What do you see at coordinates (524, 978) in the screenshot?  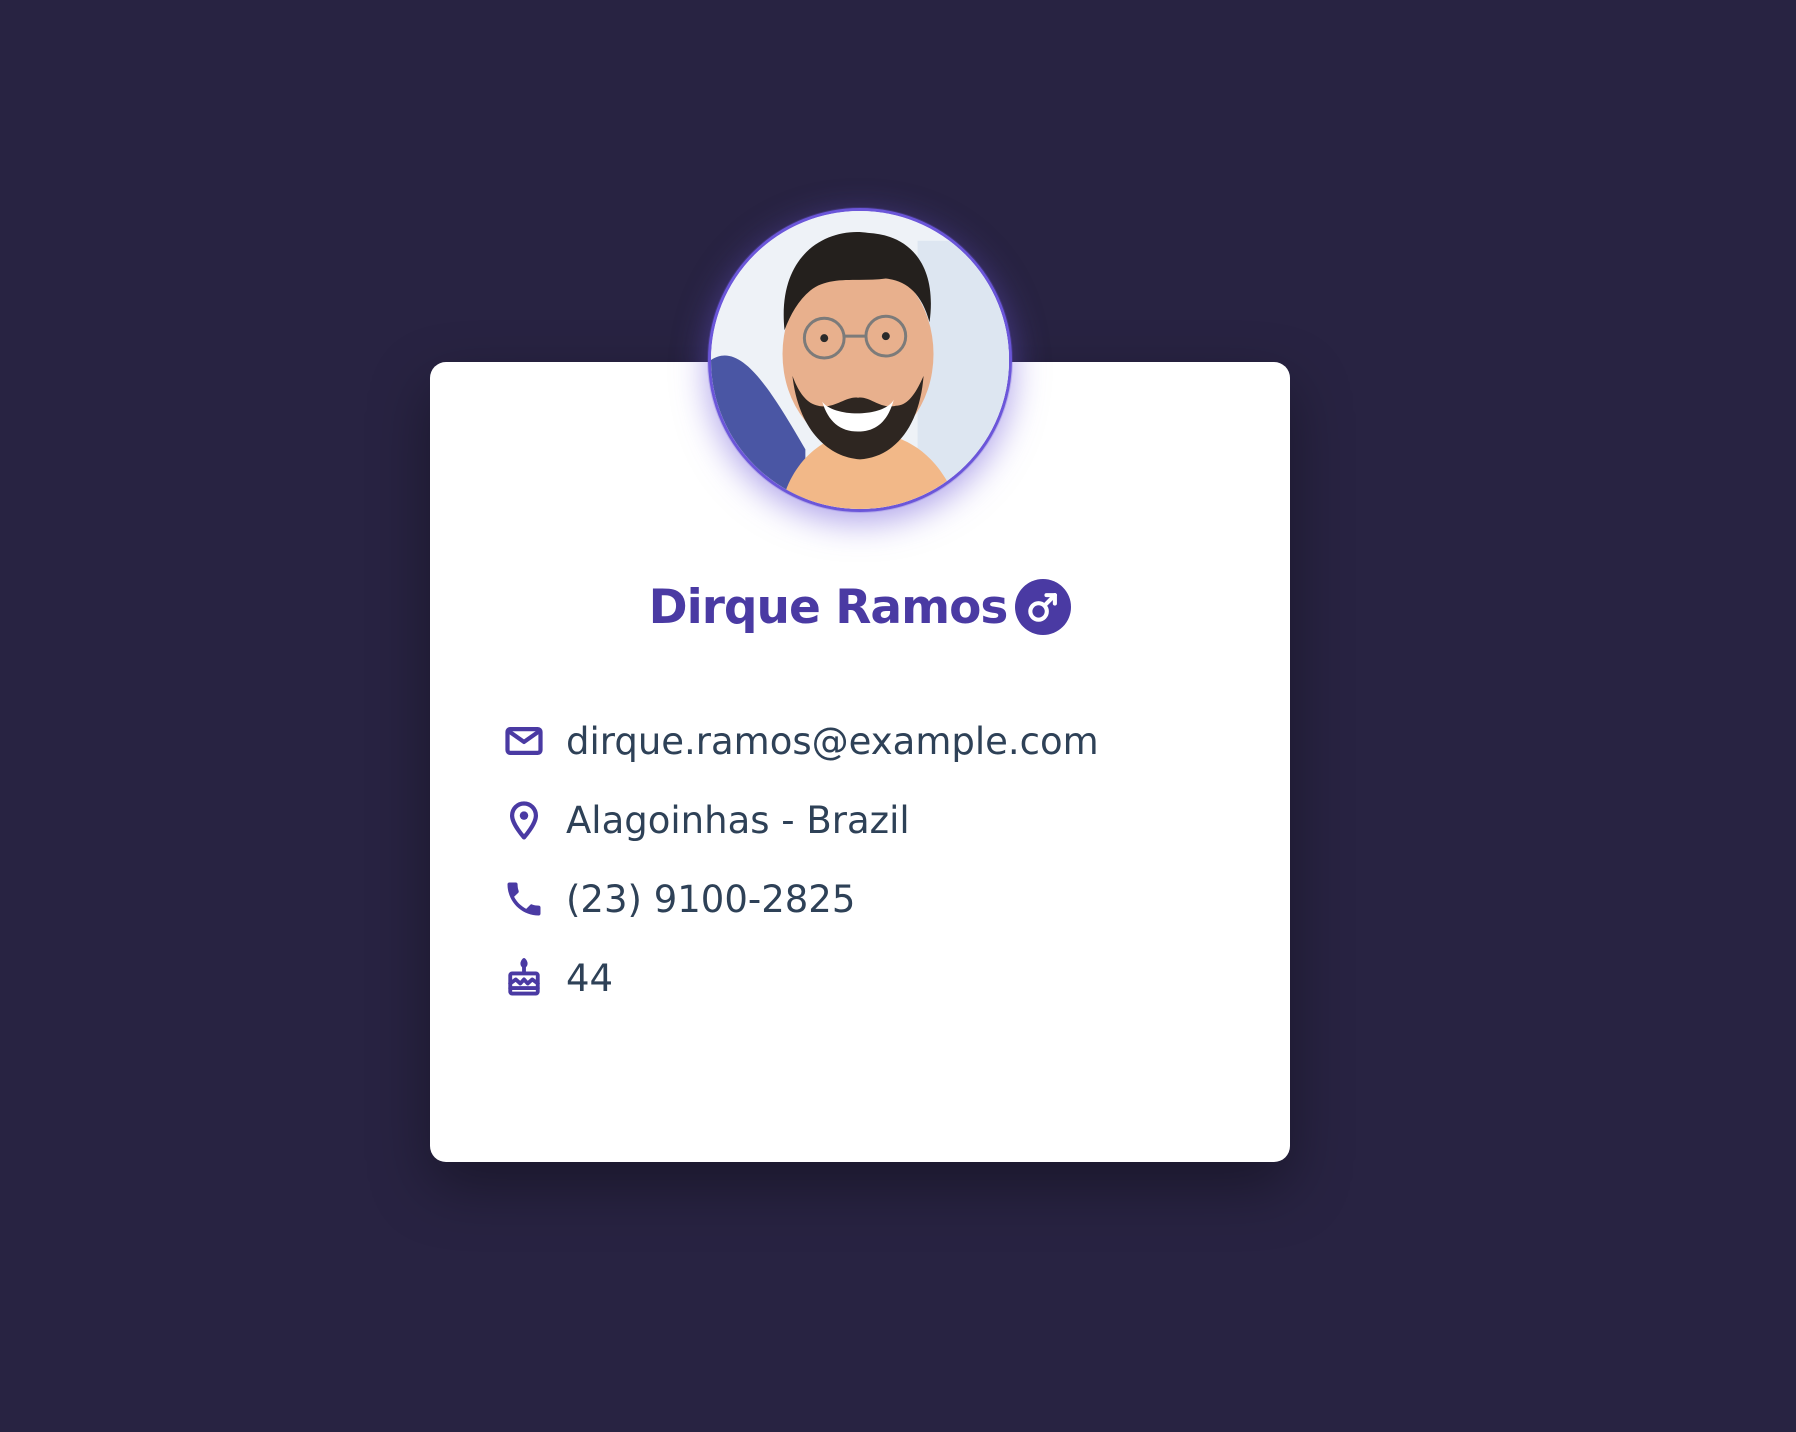 I see `birthday-cake-icon` at bounding box center [524, 978].